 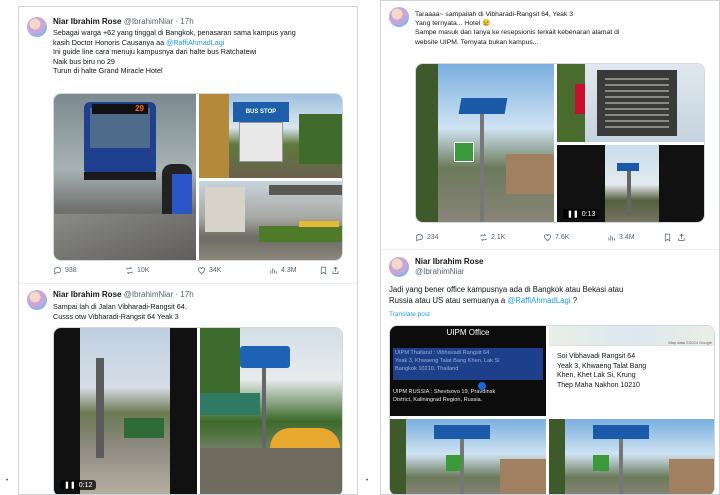 What do you see at coordinates (89, 270) in the screenshot?
I see `reply-button: 938` at bounding box center [89, 270].